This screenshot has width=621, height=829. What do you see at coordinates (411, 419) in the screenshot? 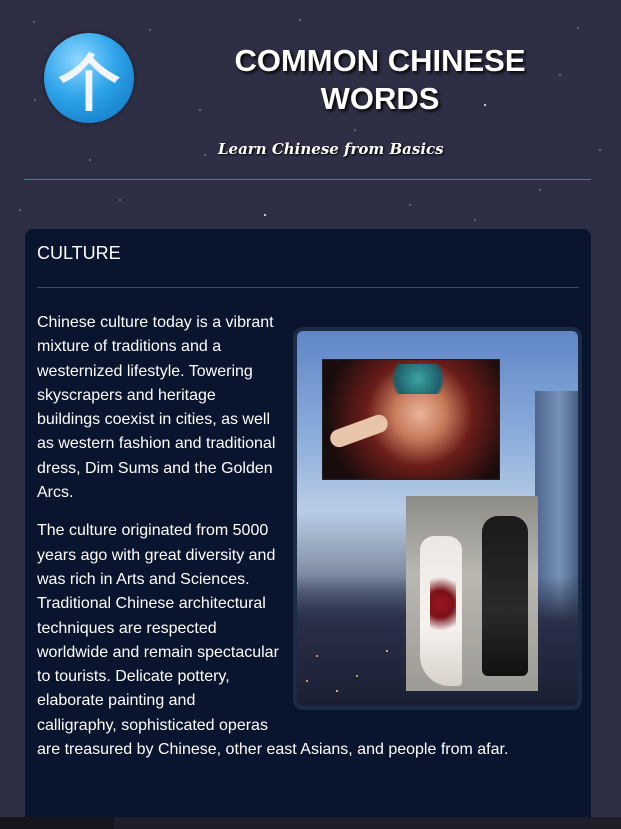
I see `opera-performer-image` at bounding box center [411, 419].